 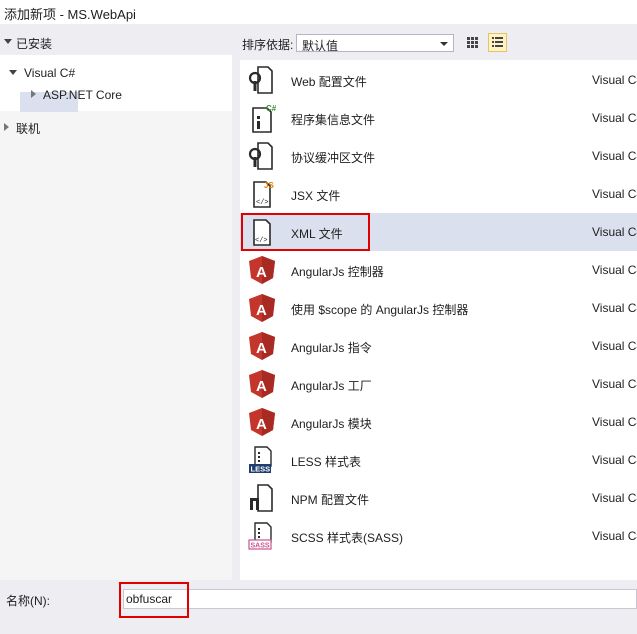 I want to click on assembly-info-file-icon: C#, so click(x=264, y=118).